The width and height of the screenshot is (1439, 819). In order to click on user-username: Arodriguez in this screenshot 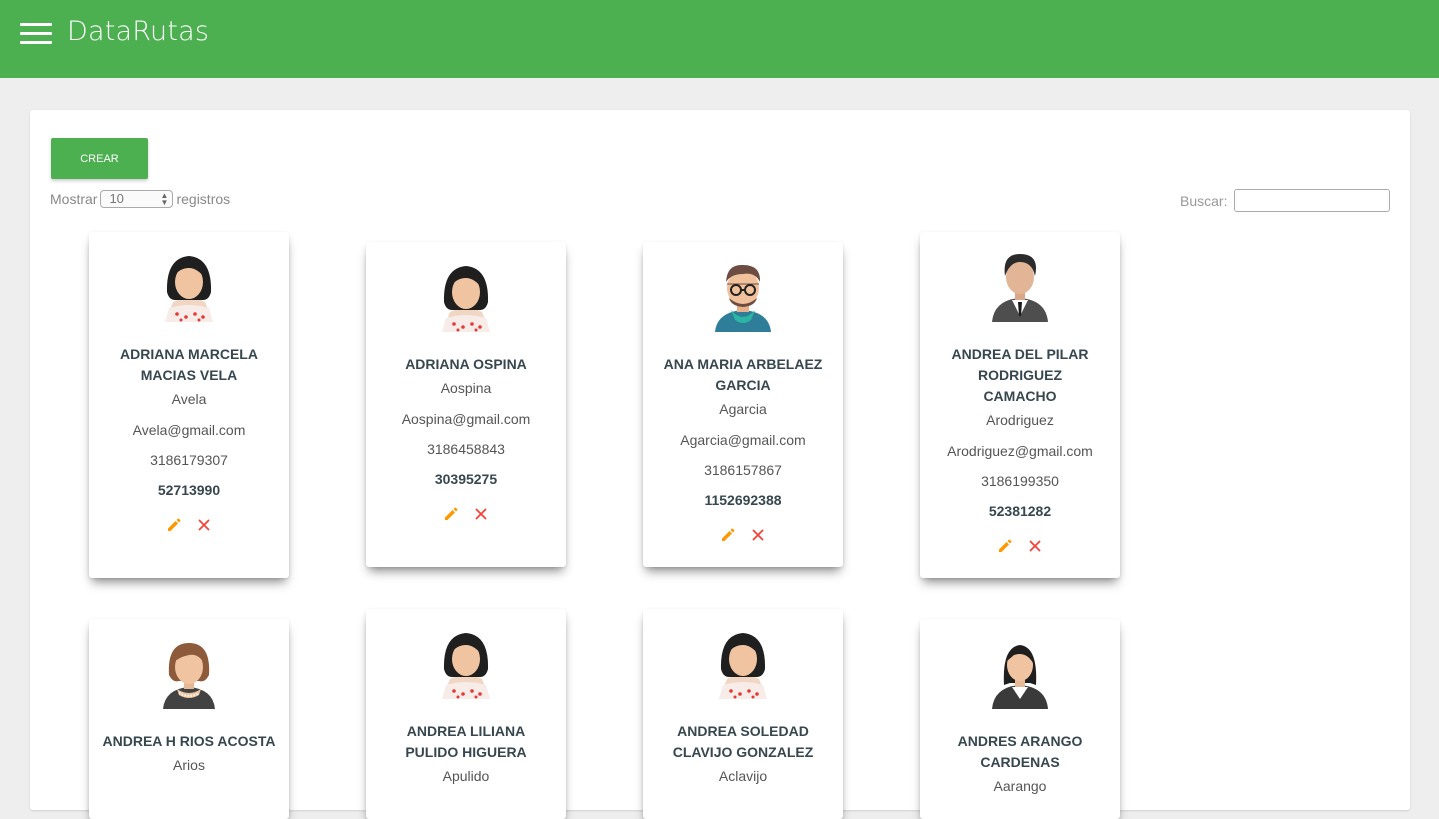, I will do `click(1020, 420)`.